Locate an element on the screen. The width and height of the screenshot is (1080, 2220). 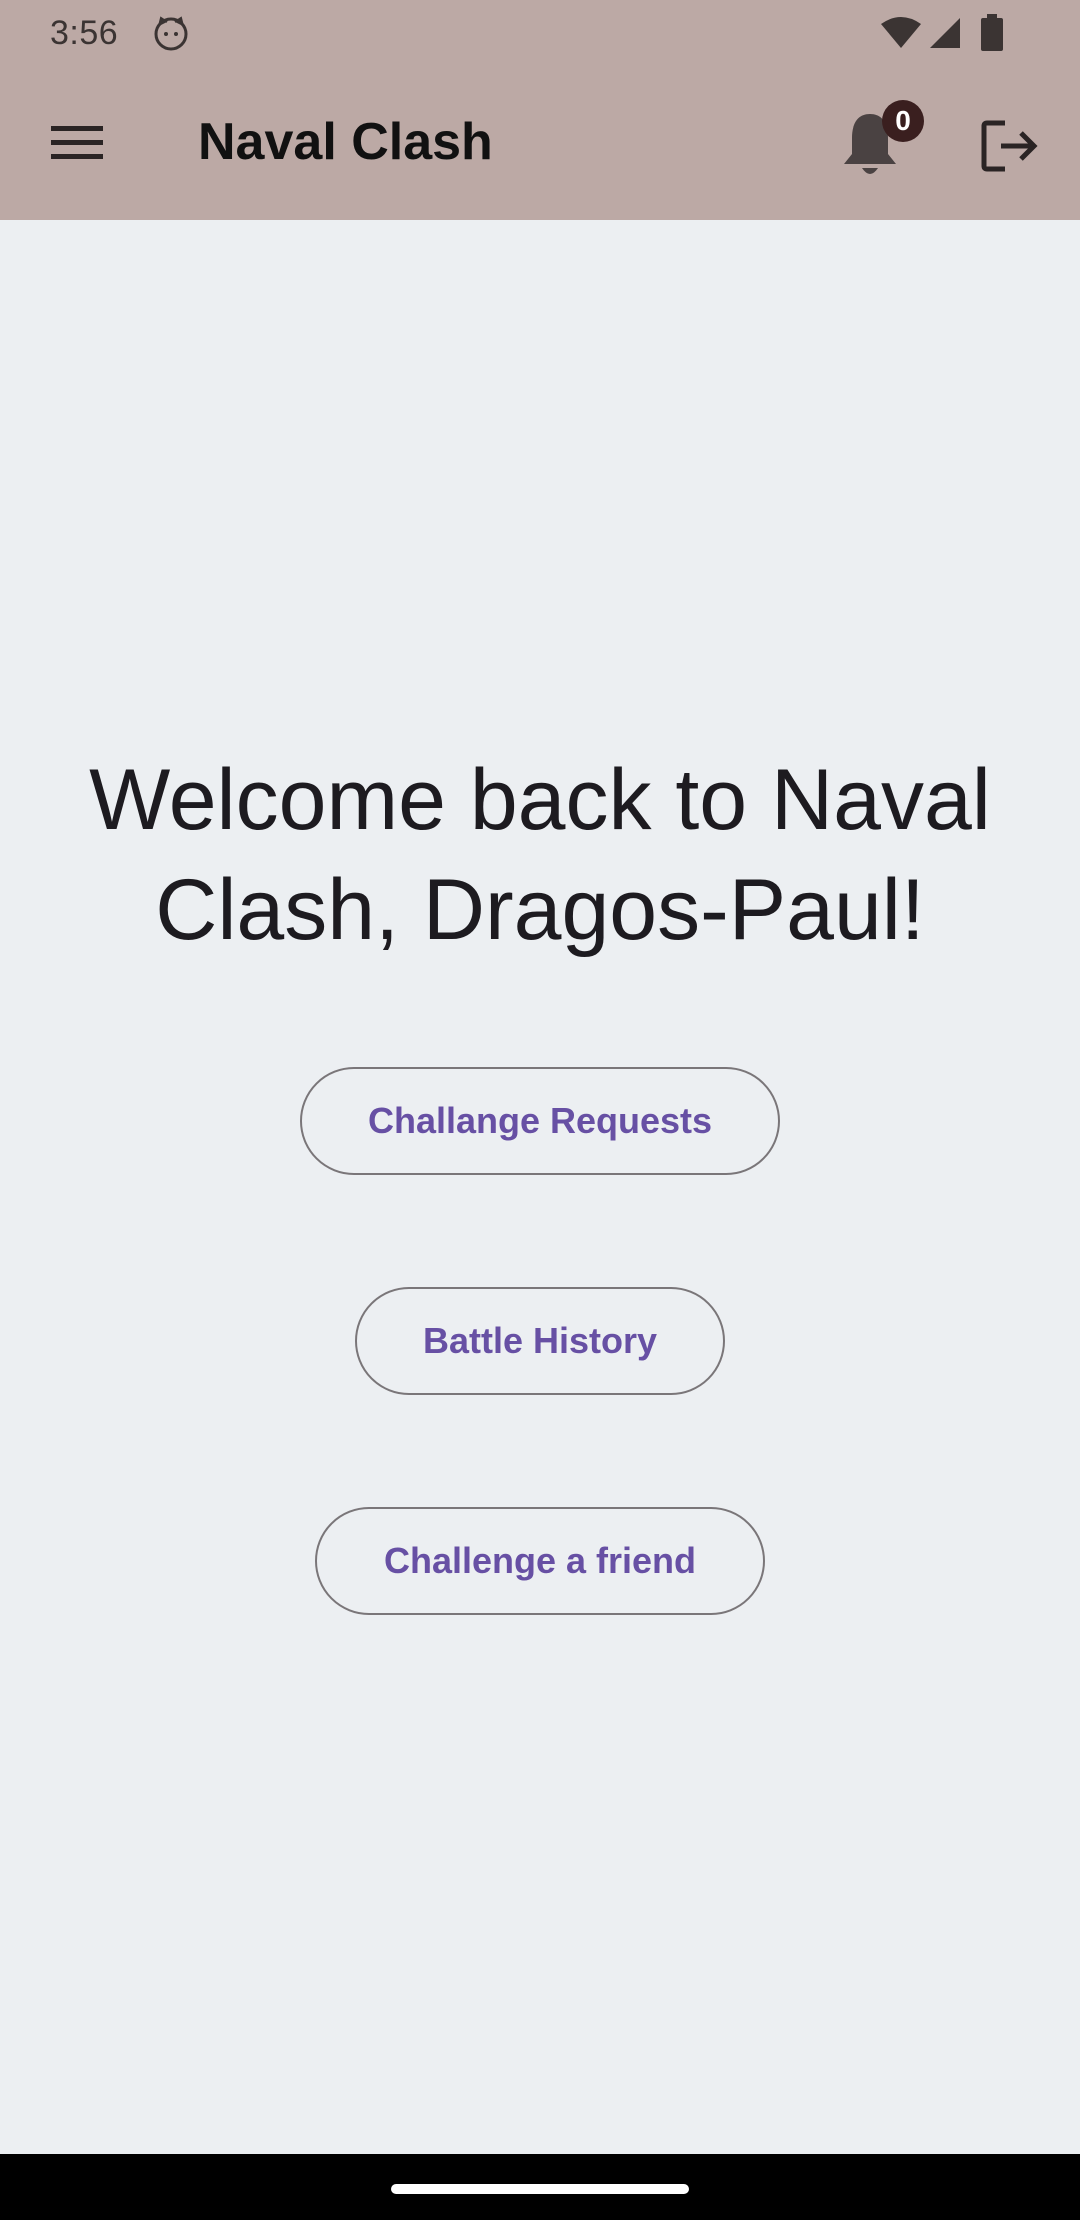
app-title: Naval Clash is located at coordinates (345, 142).